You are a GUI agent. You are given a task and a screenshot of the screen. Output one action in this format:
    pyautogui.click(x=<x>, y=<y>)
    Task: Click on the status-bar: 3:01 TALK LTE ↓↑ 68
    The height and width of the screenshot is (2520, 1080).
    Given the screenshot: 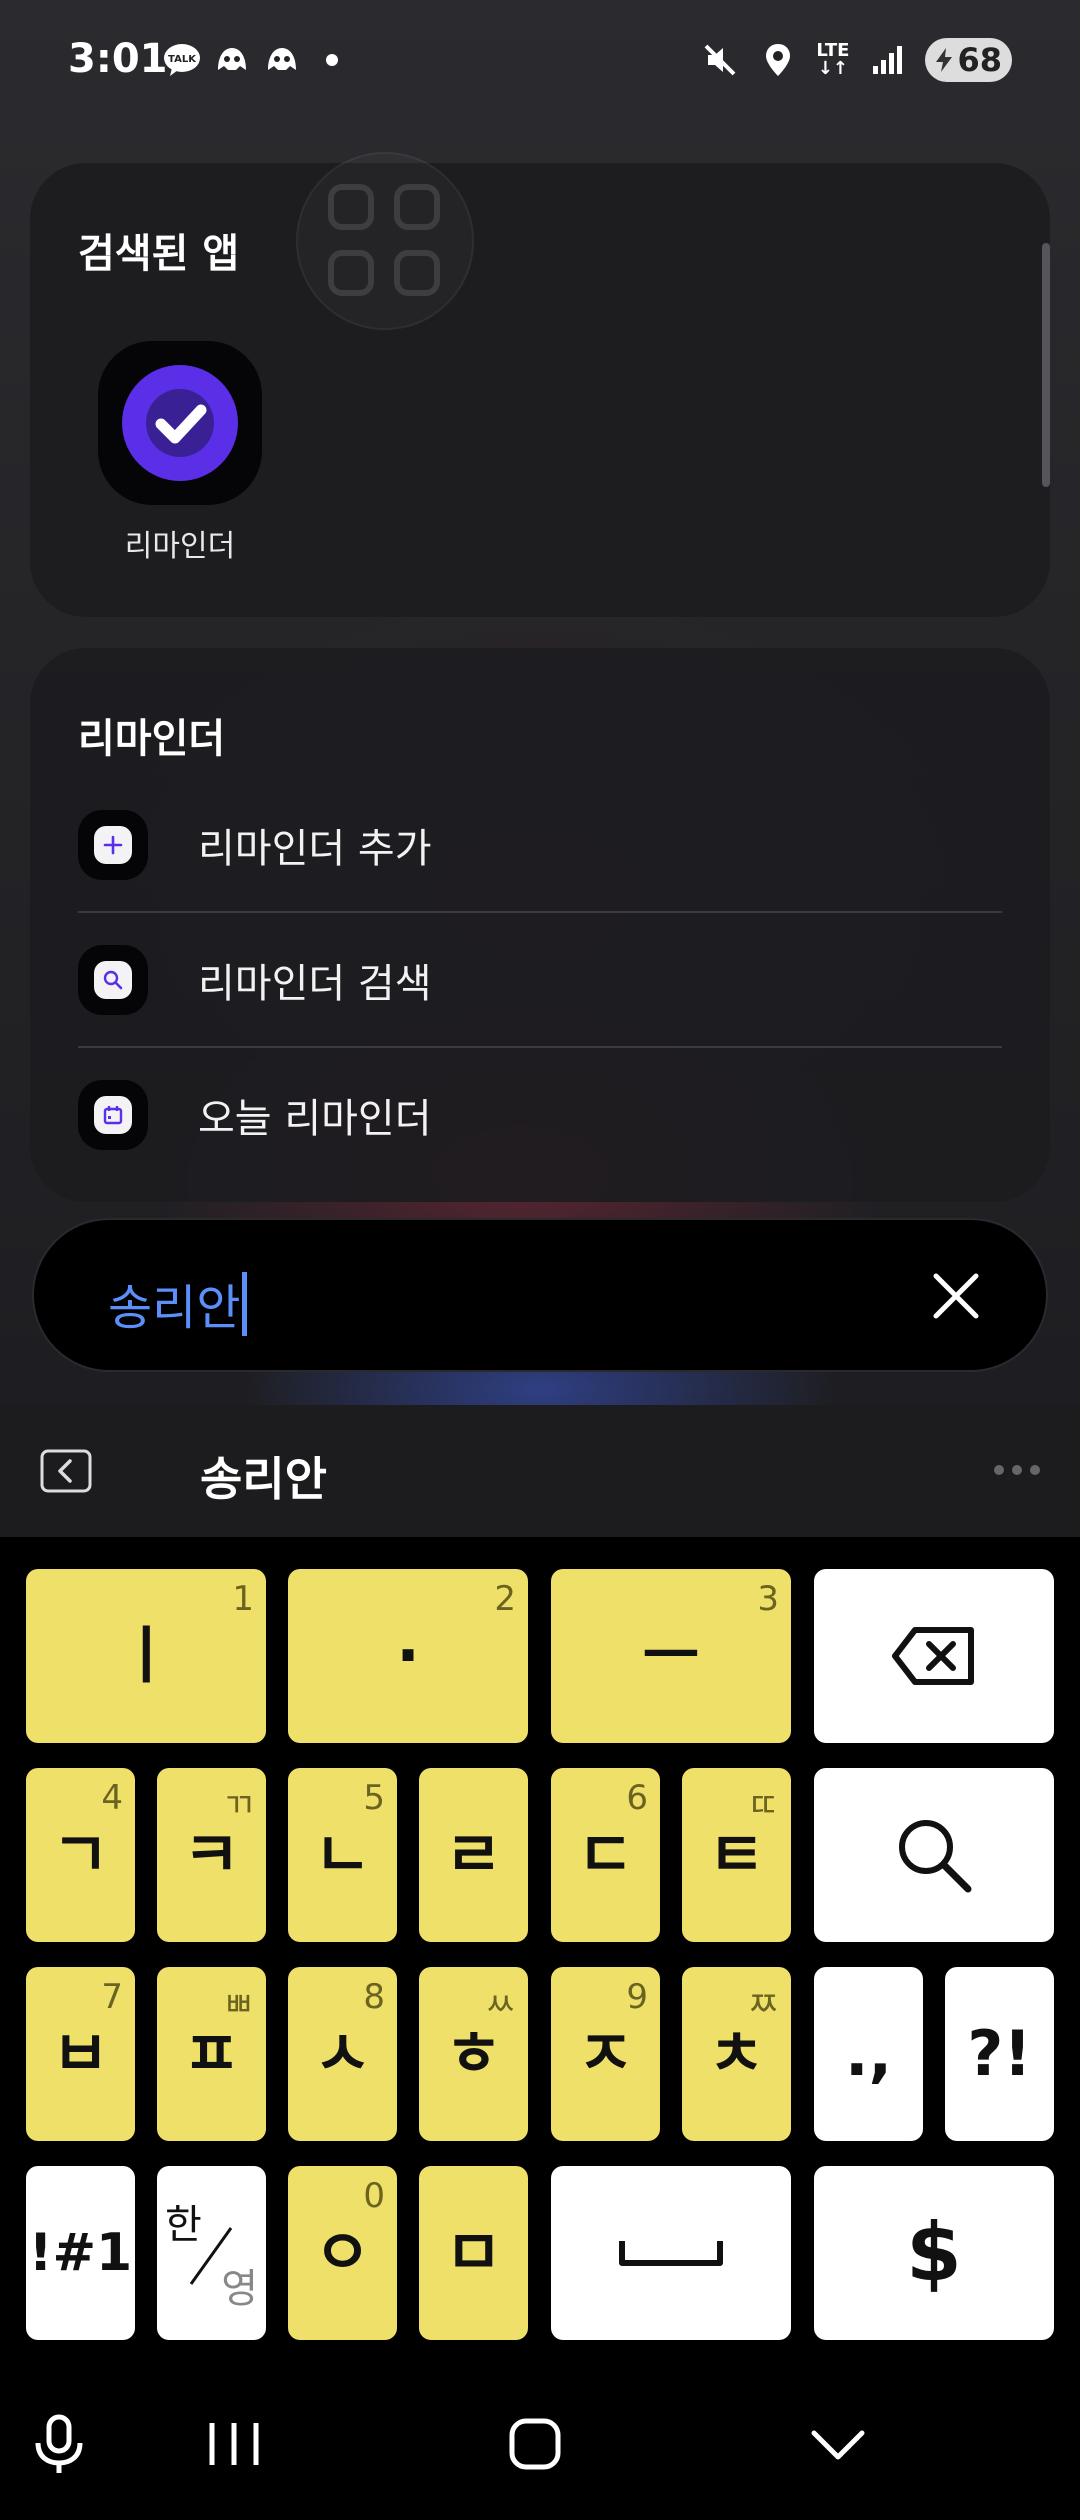 What is the action you would take?
    pyautogui.click(x=540, y=60)
    